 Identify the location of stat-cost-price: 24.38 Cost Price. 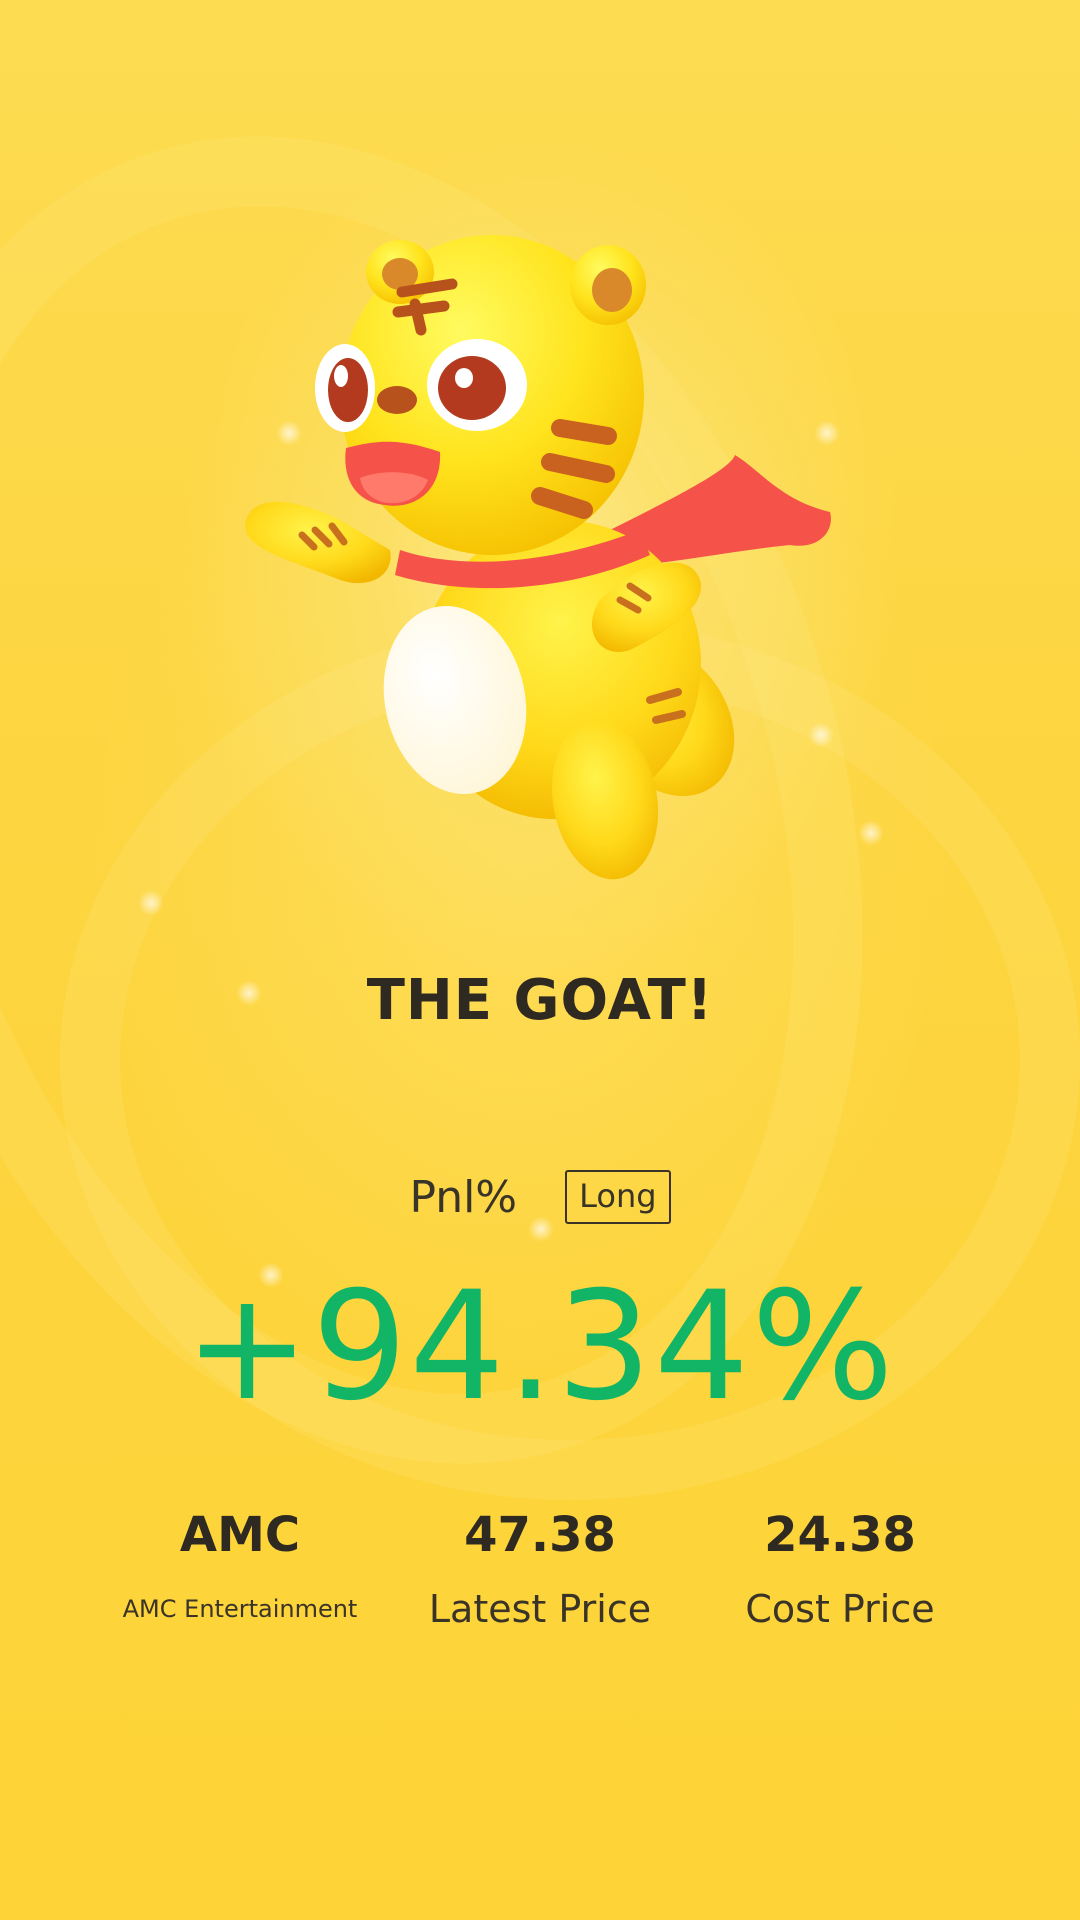
(840, 1568).